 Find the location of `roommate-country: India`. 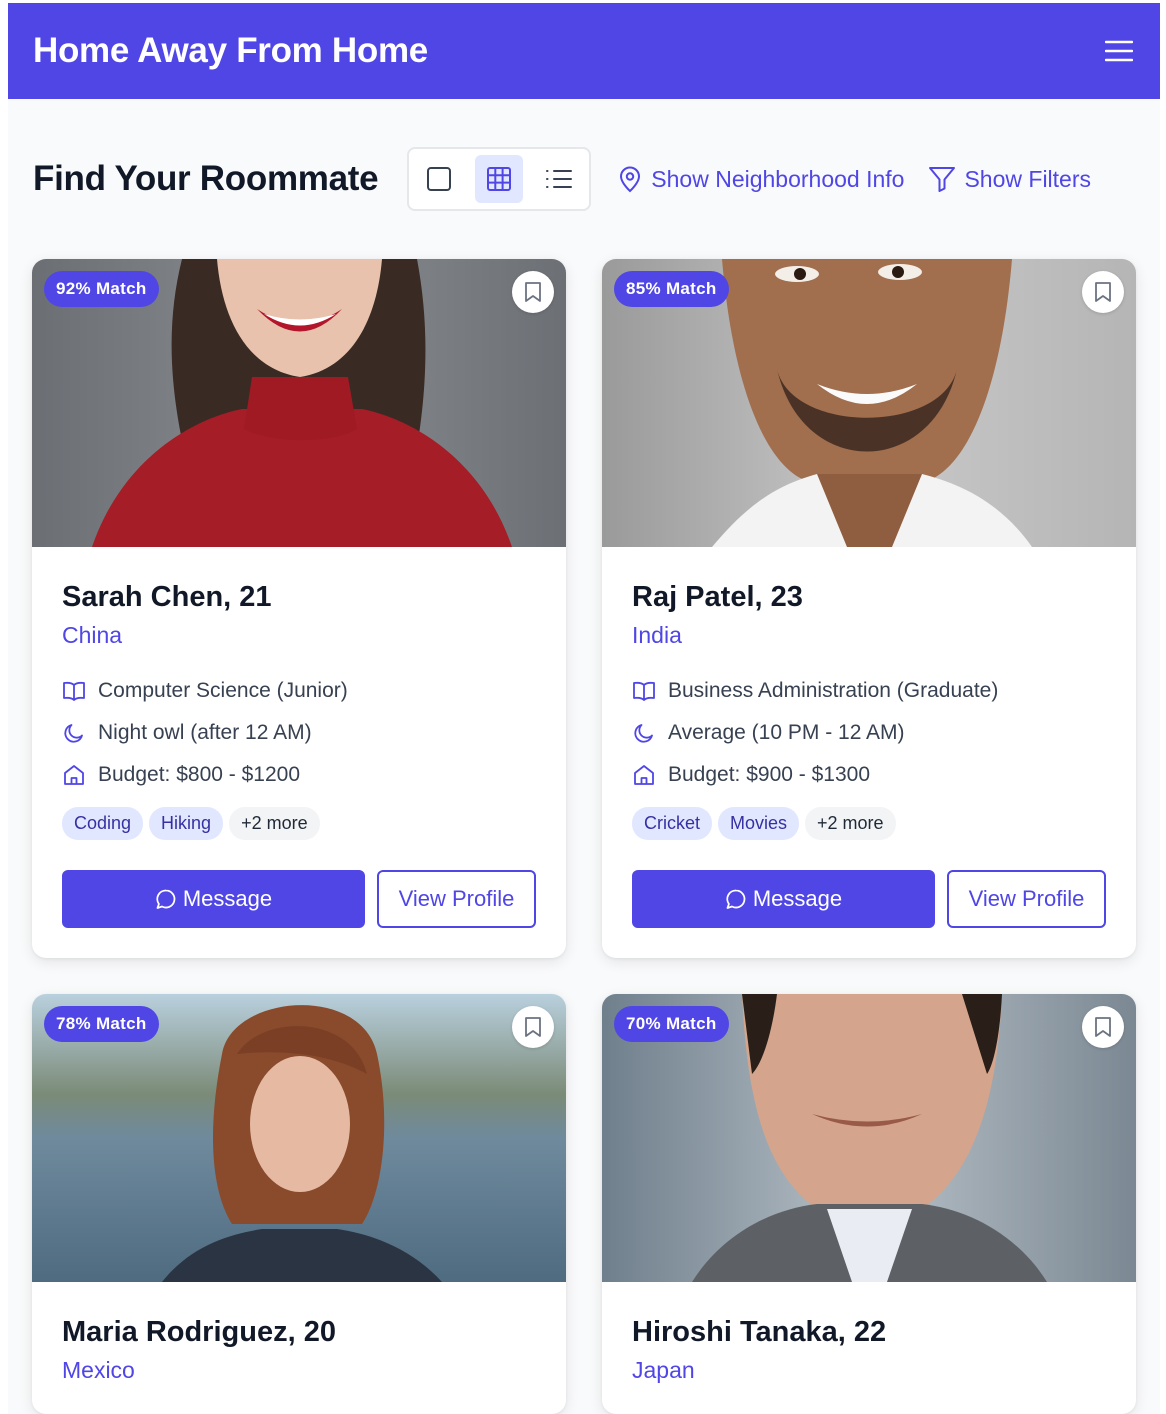

roommate-country: India is located at coordinates (657, 635).